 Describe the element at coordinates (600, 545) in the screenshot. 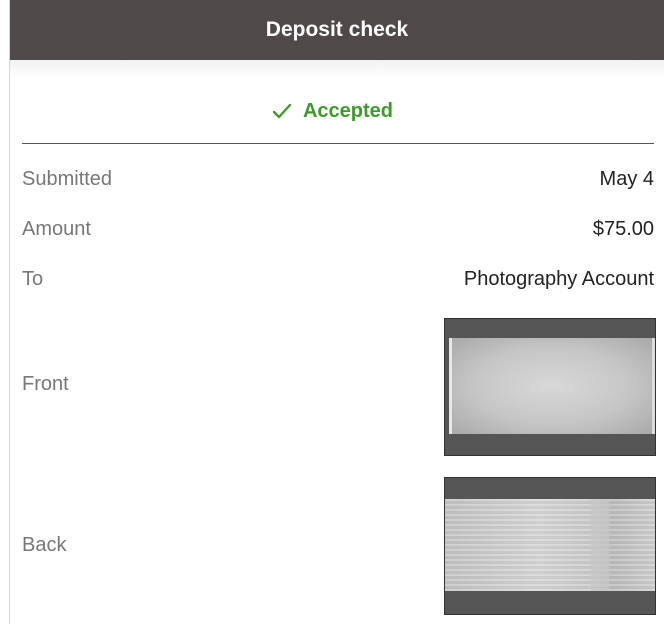

I see `check-back-strip` at that location.